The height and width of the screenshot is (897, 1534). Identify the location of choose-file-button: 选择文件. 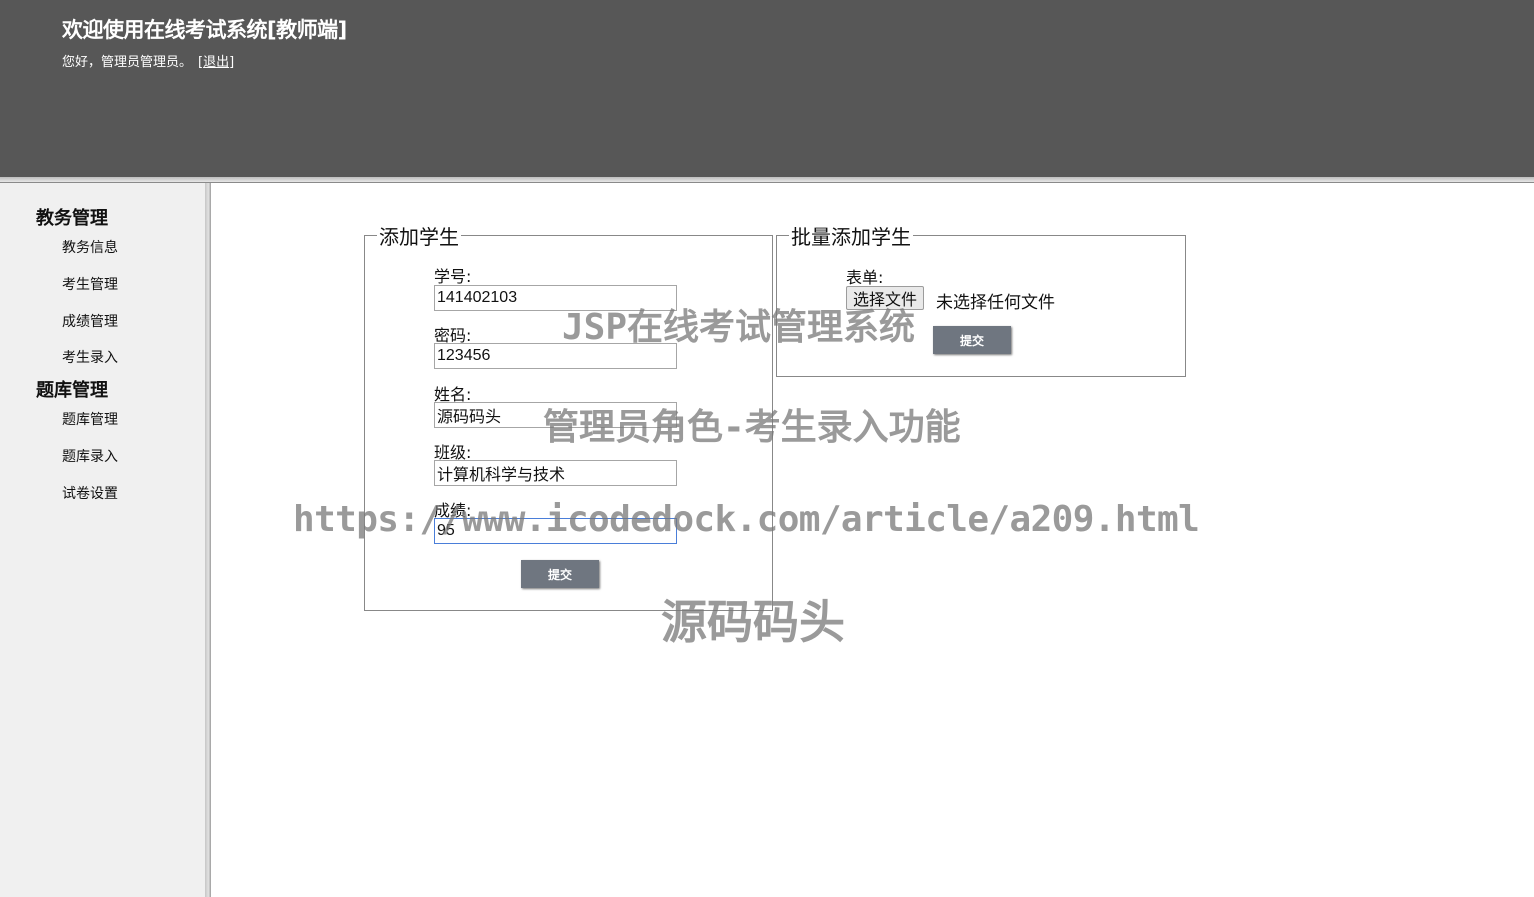
(885, 298).